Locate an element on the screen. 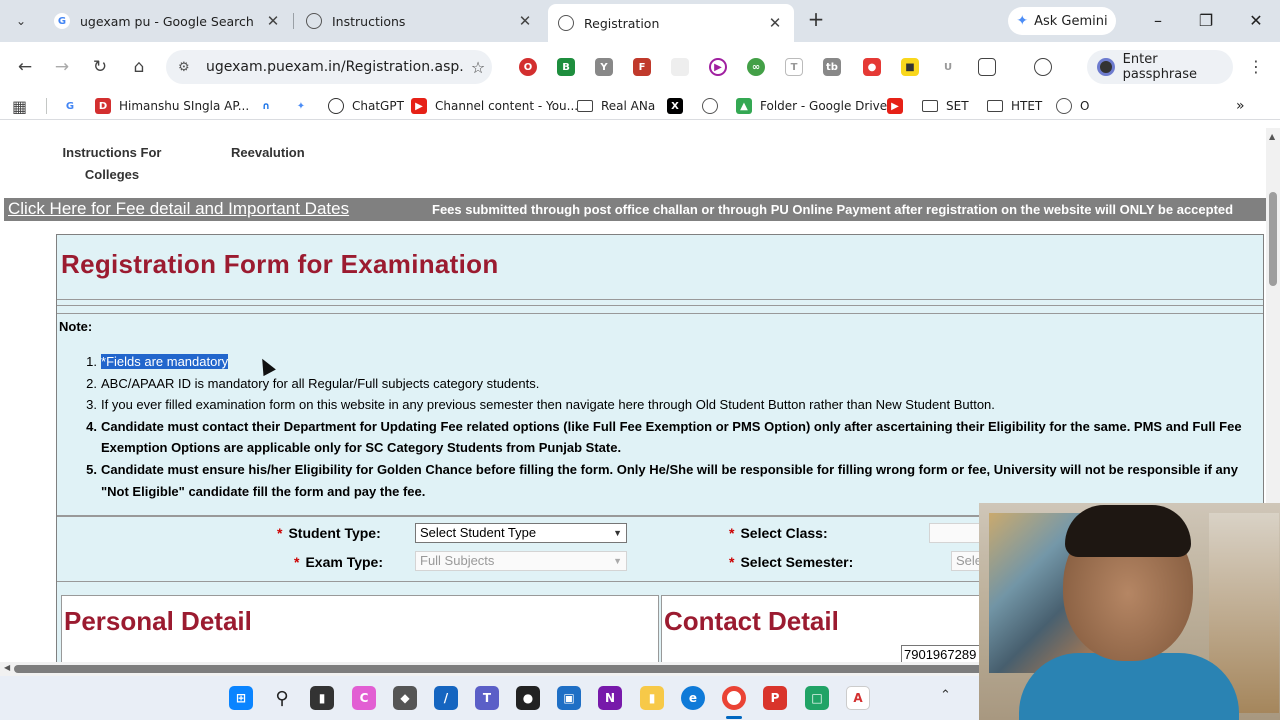 The width and height of the screenshot is (1280, 720). copilot-icon: C is located at coordinates (364, 698).